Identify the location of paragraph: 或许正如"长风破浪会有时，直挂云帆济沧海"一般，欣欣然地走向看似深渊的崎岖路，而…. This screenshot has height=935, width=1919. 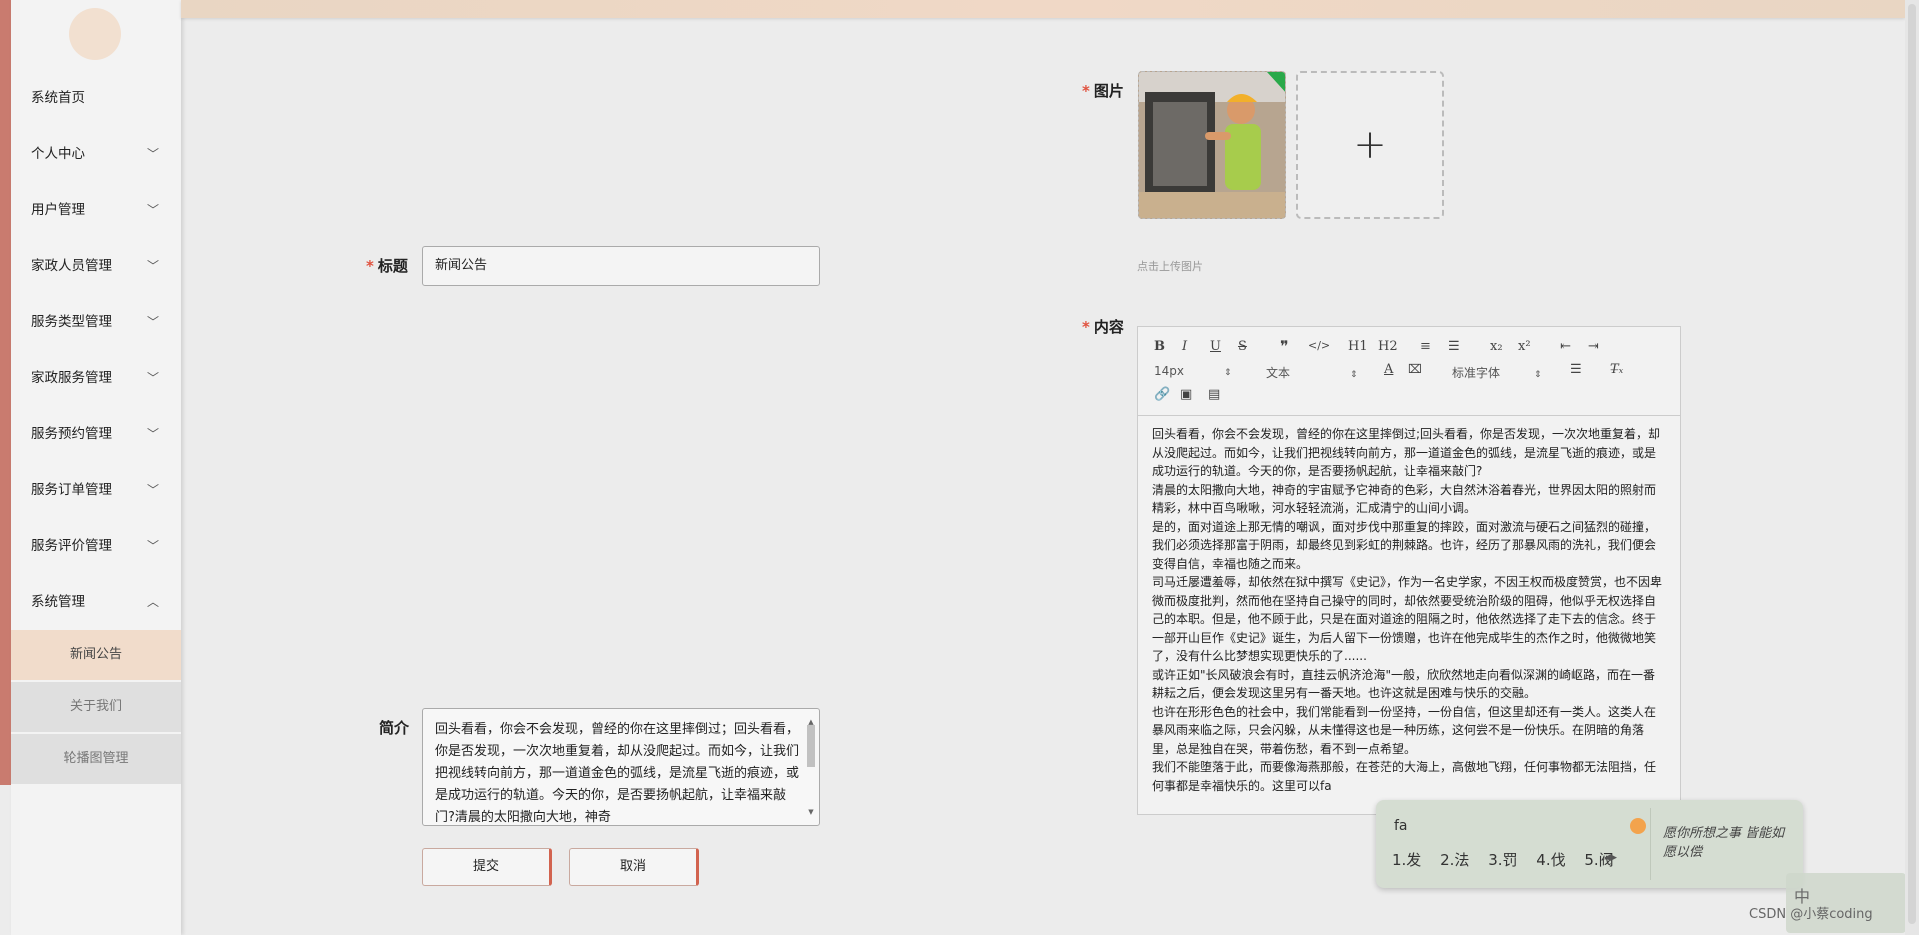
(1404, 684).